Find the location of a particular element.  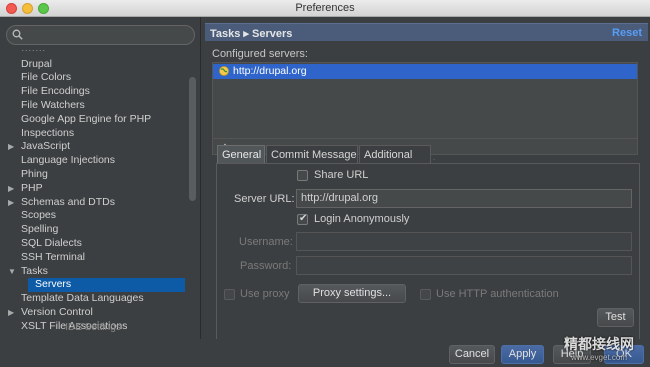

http-auth-label: Use HTTP authentication is located at coordinates (497, 294).